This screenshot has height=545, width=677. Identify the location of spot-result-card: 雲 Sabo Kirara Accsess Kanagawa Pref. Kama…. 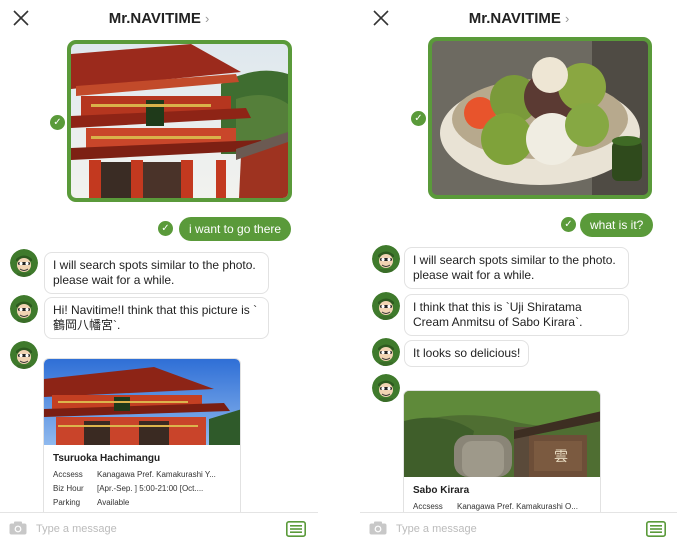
(502, 459).